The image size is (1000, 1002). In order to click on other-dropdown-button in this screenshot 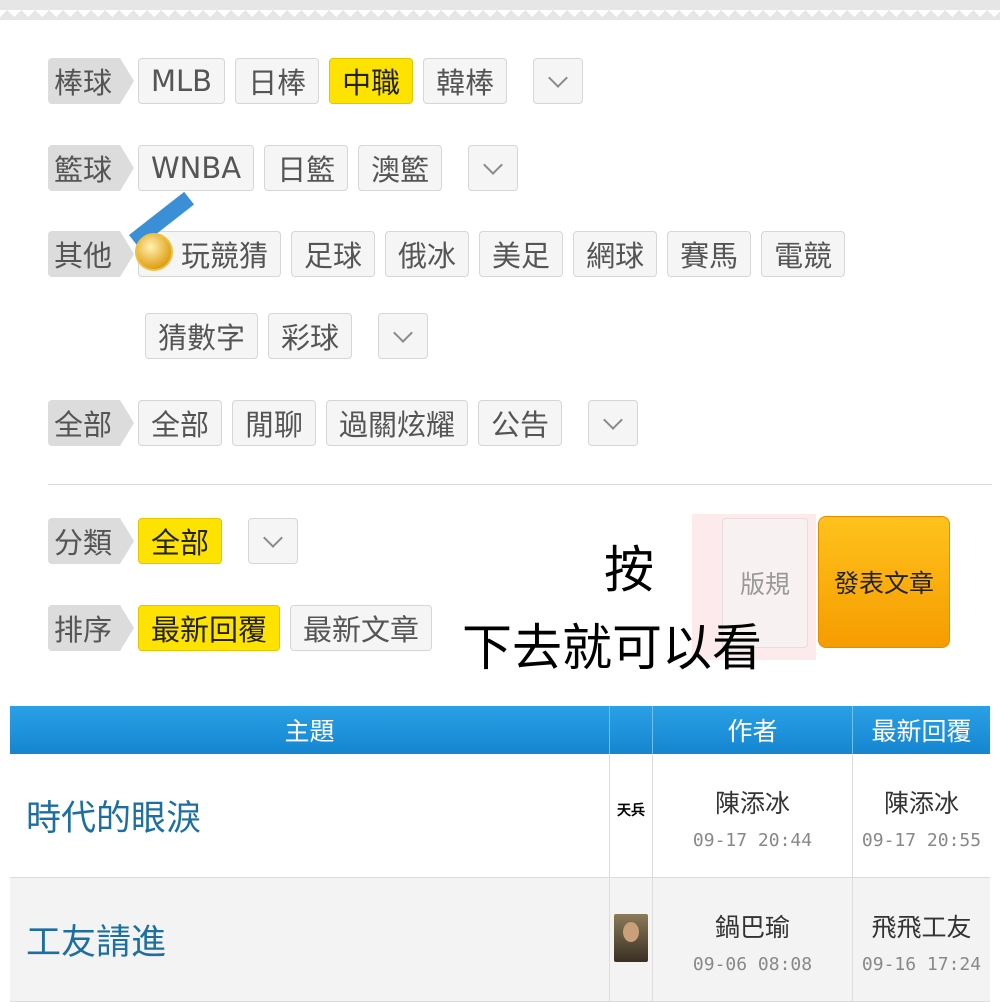, I will do `click(403, 336)`.